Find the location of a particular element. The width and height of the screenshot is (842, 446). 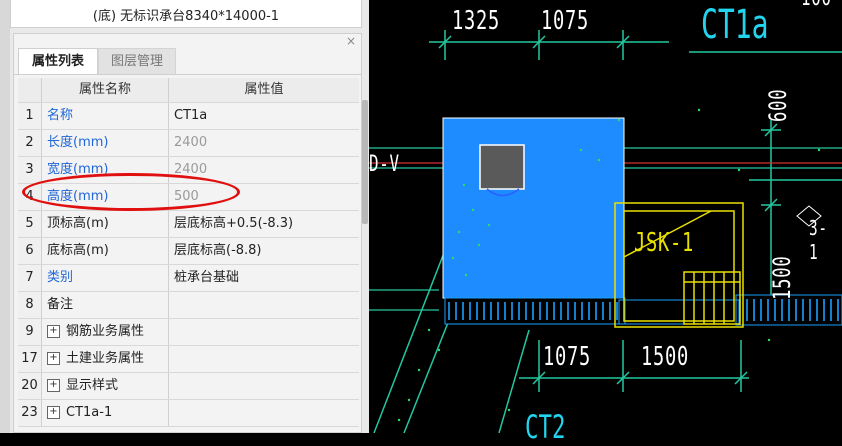

property-name: 名称 is located at coordinates (105, 116).